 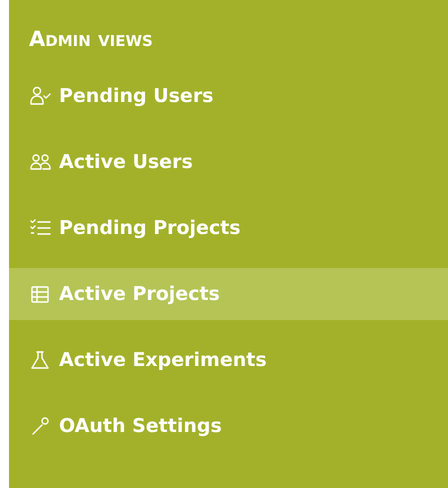 What do you see at coordinates (40, 96) in the screenshot?
I see `user-check-icon` at bounding box center [40, 96].